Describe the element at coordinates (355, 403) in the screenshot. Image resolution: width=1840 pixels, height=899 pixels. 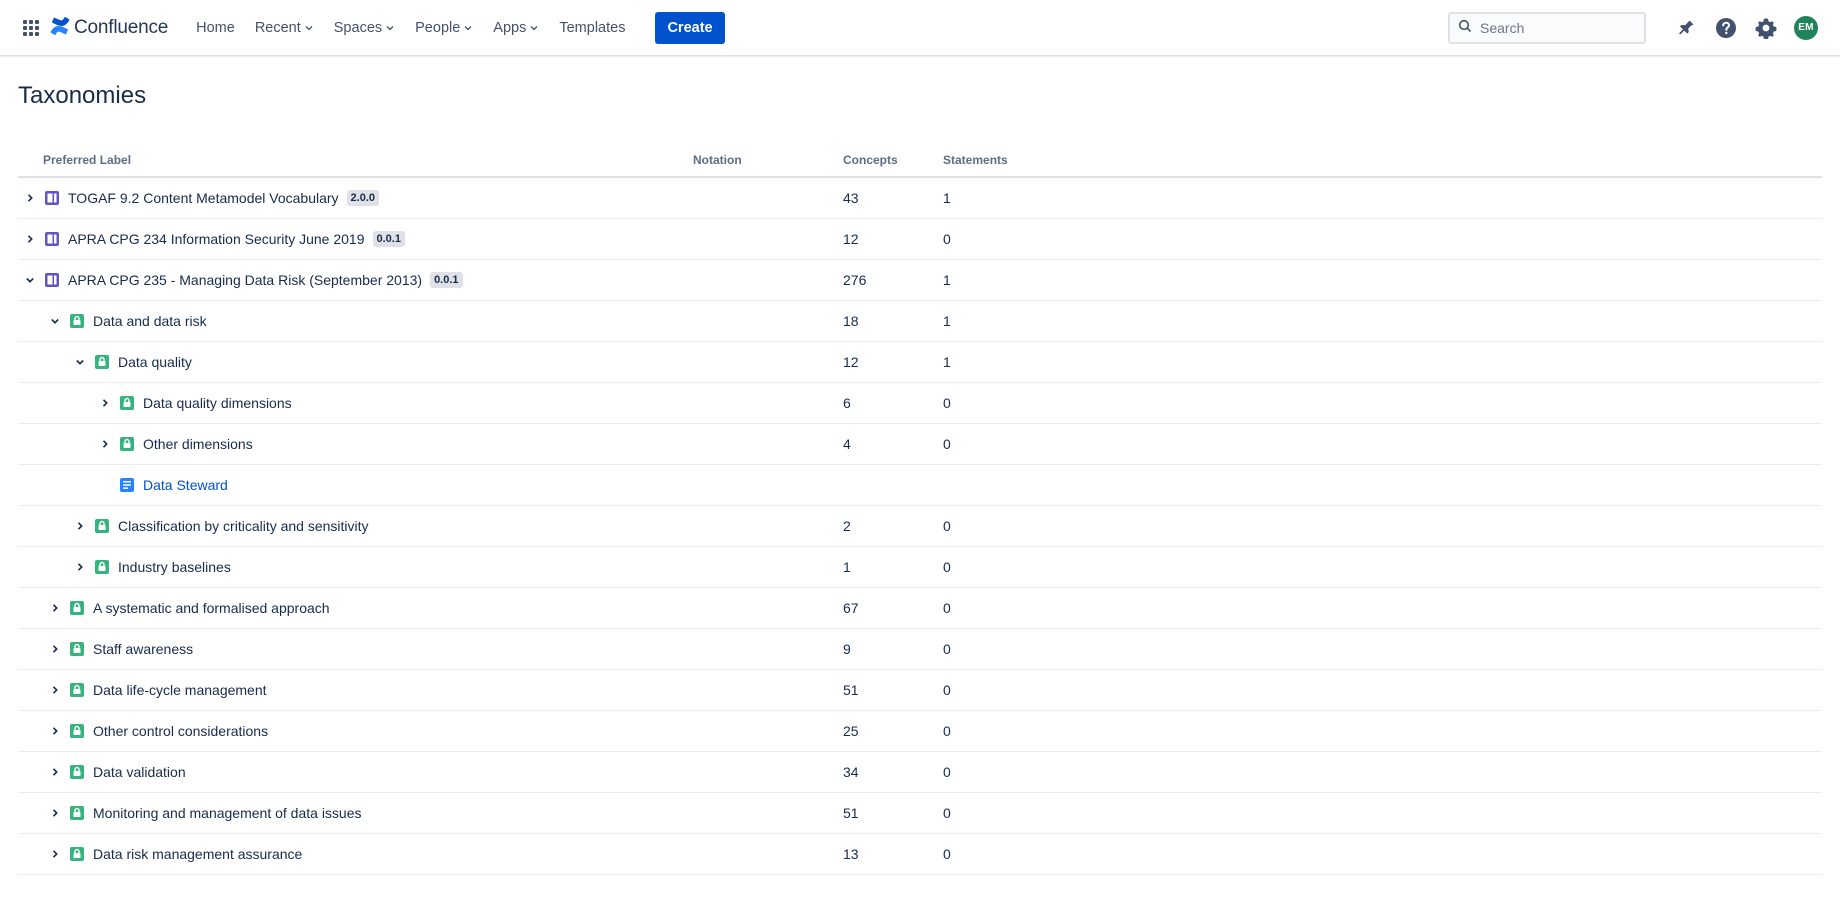
I see `row-label-cell: Data quality dimensions` at that location.